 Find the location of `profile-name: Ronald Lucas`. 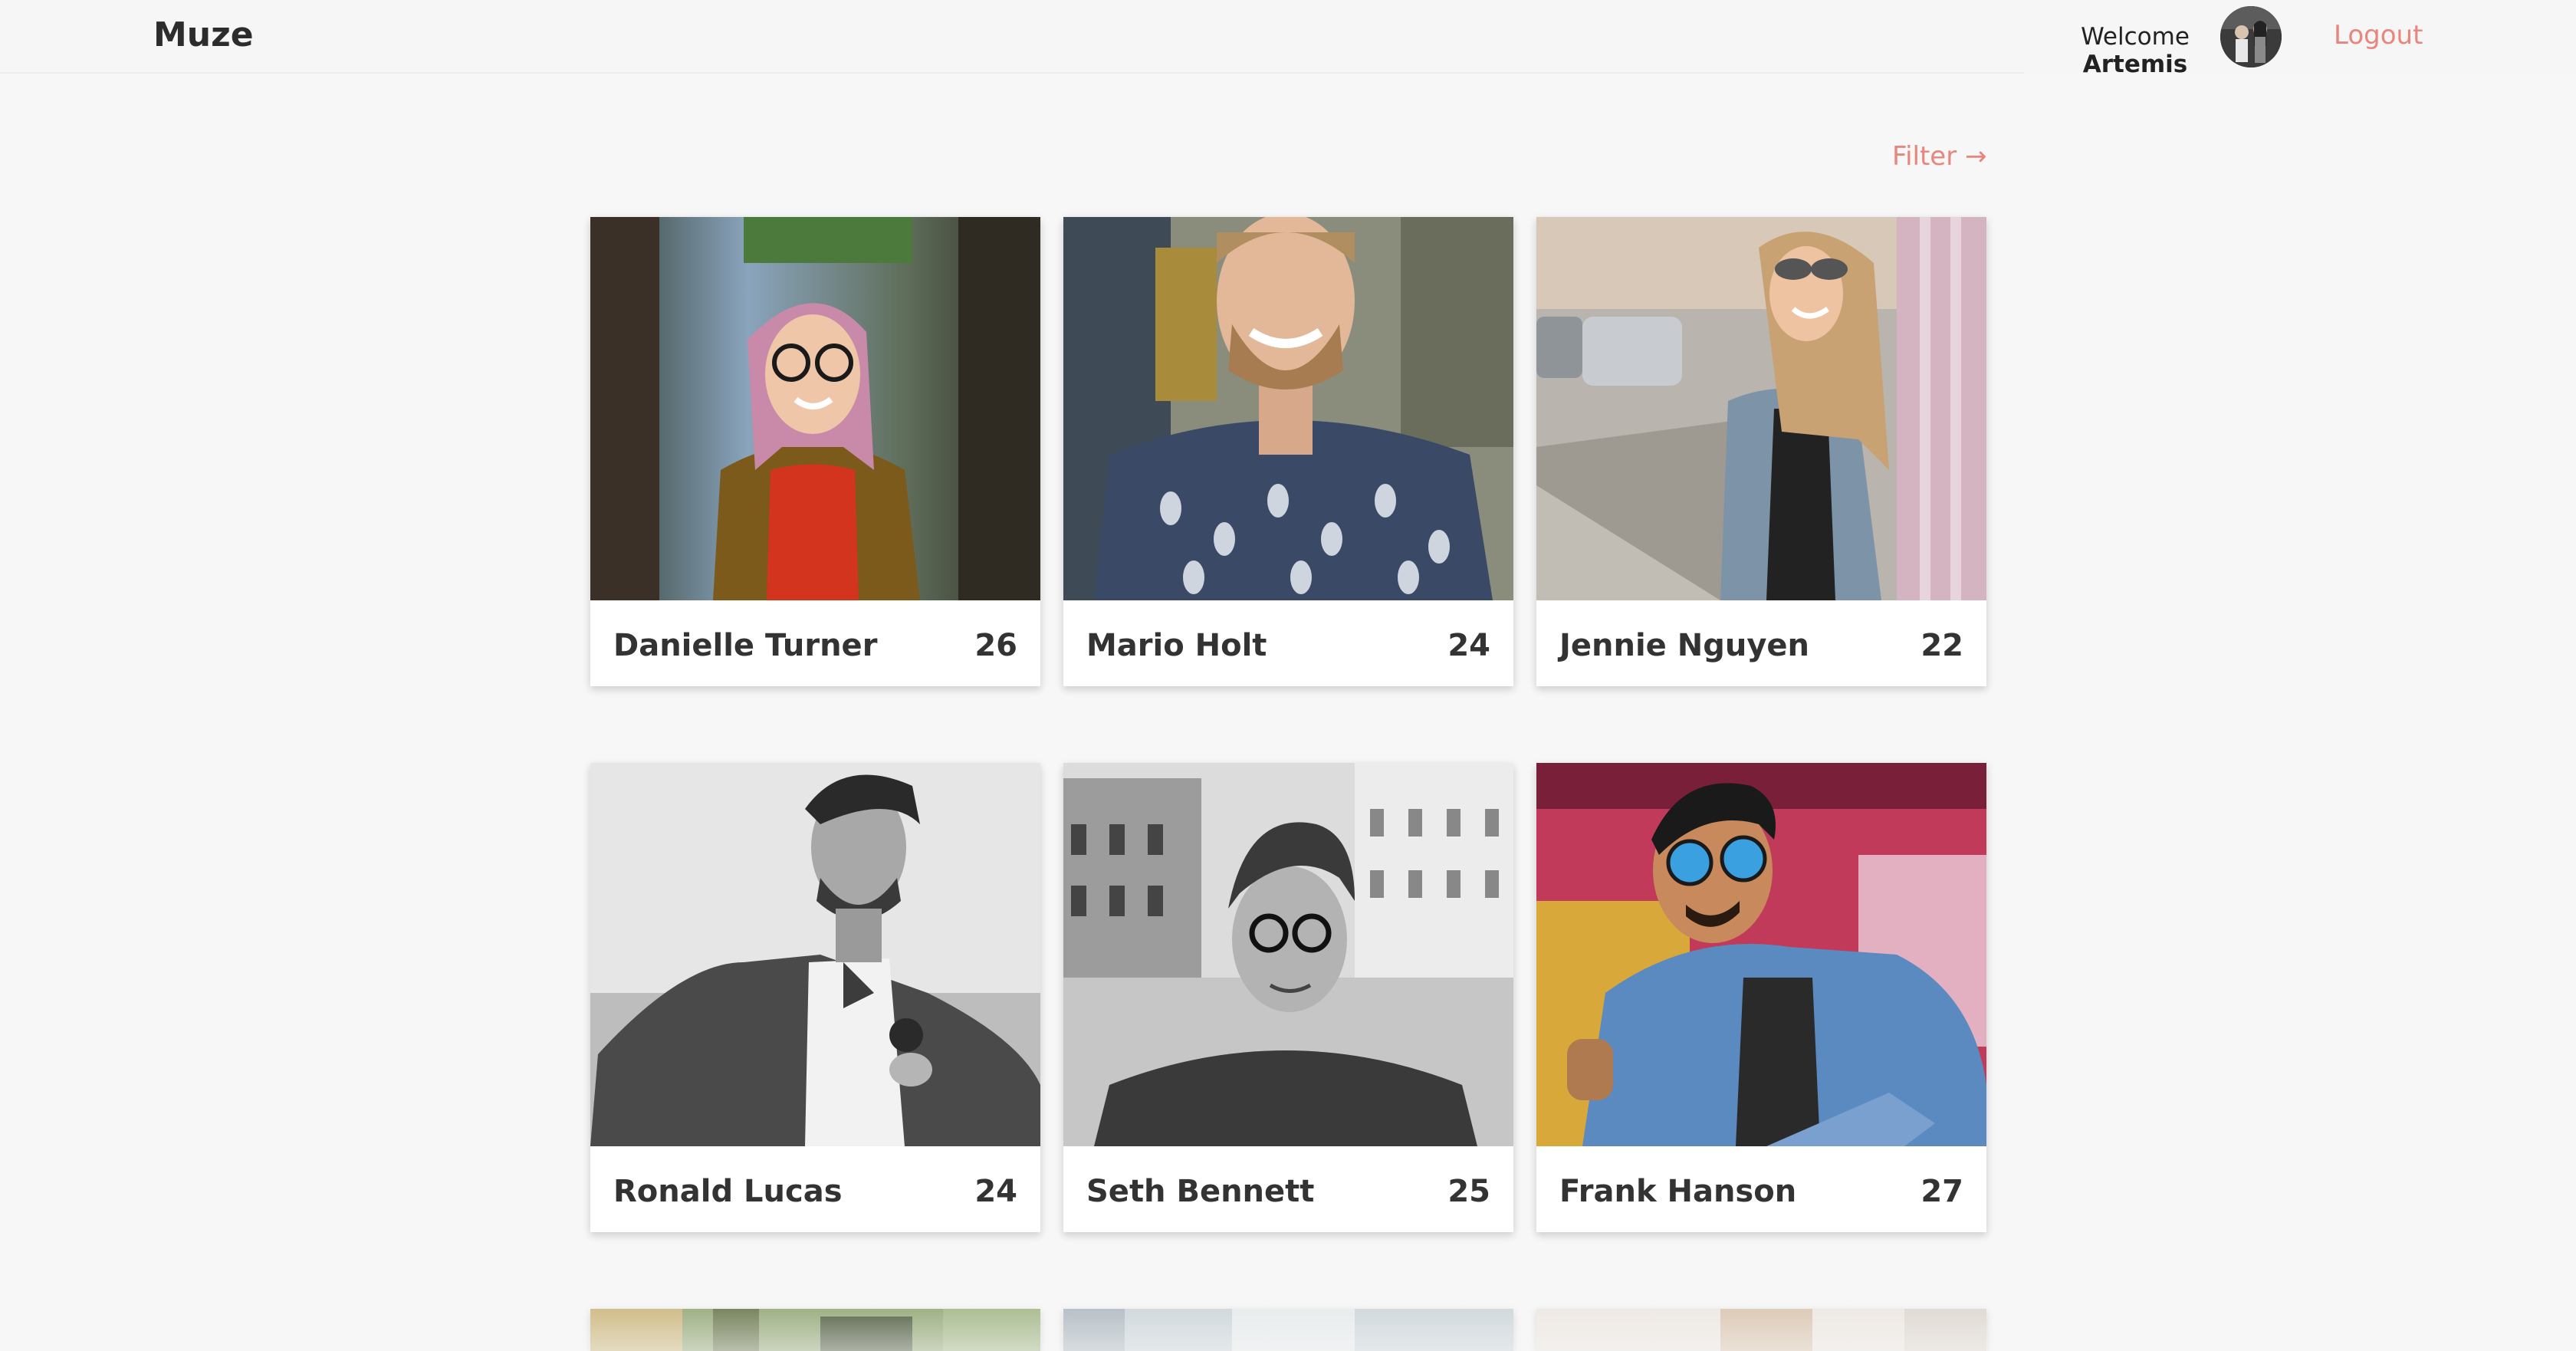

profile-name: Ronald Lucas is located at coordinates (728, 1191).